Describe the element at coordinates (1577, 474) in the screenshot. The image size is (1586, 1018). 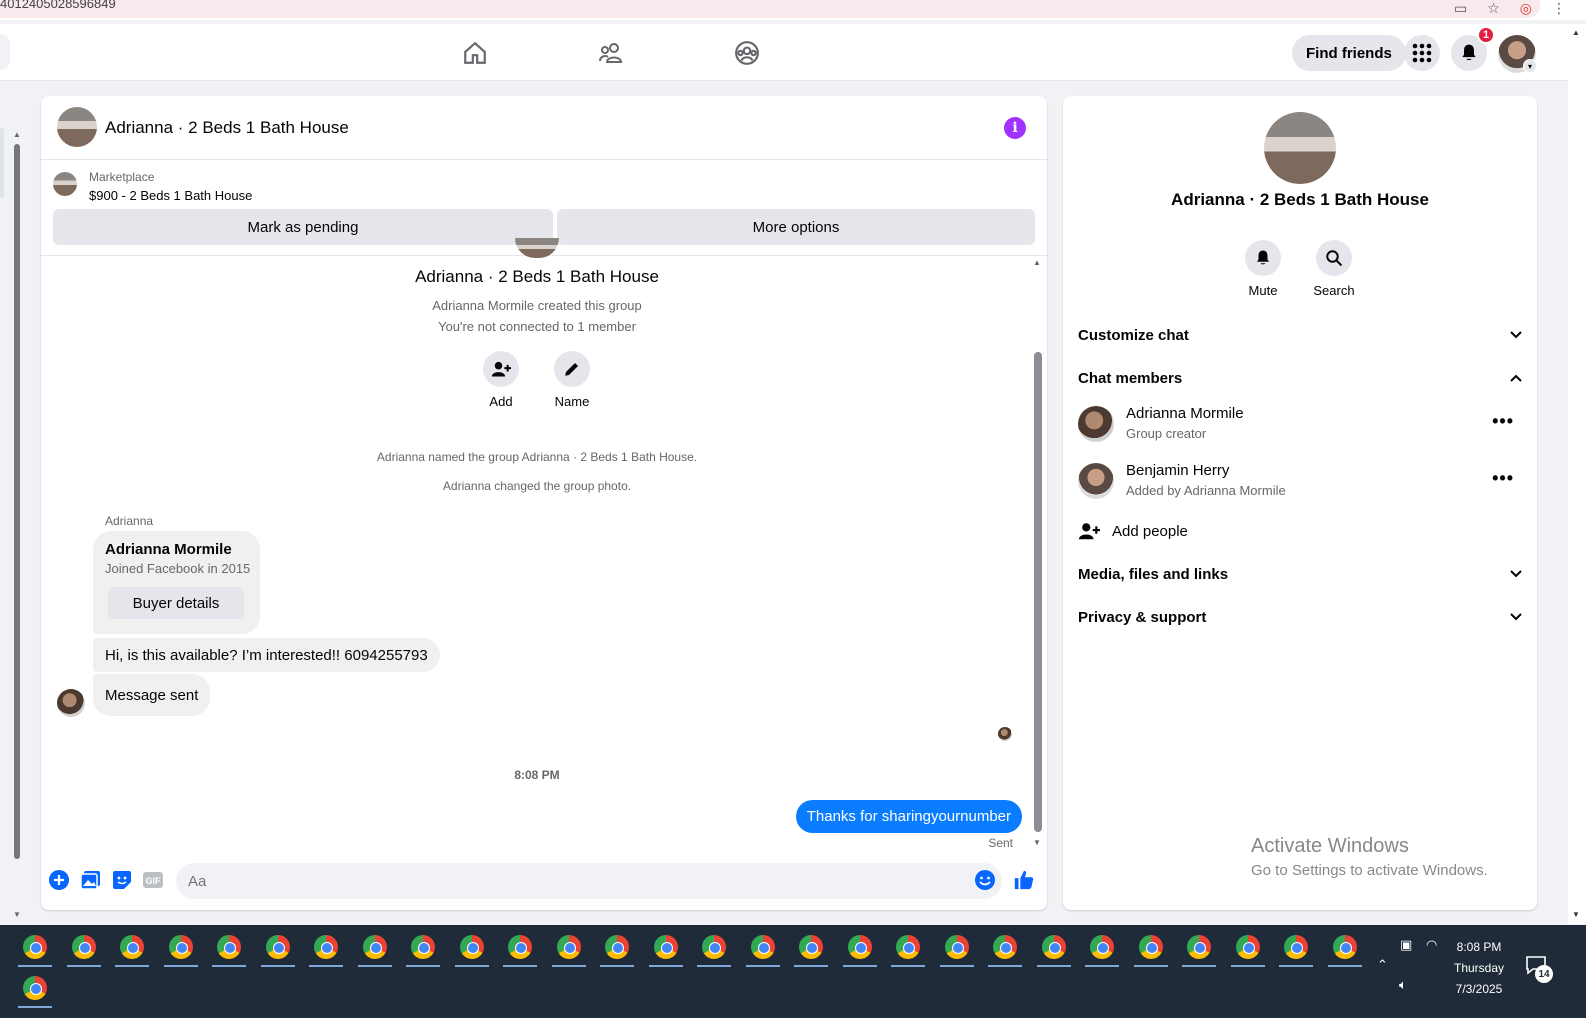
I see `page-scrollbar: ▲ ▼` at that location.